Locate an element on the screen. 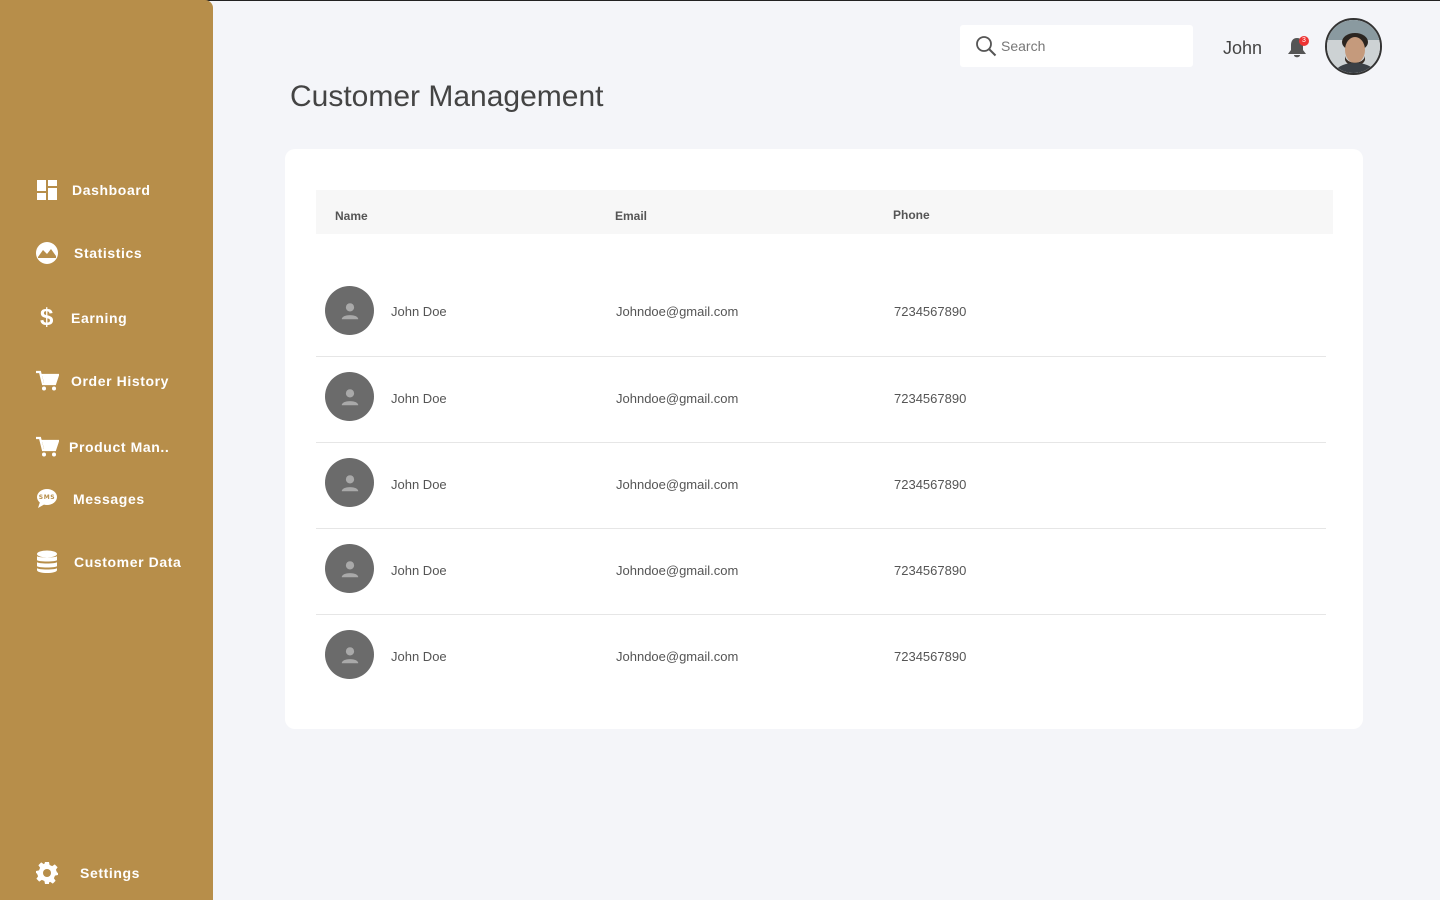  sidebar-item-label: Order History is located at coordinates (120, 381).